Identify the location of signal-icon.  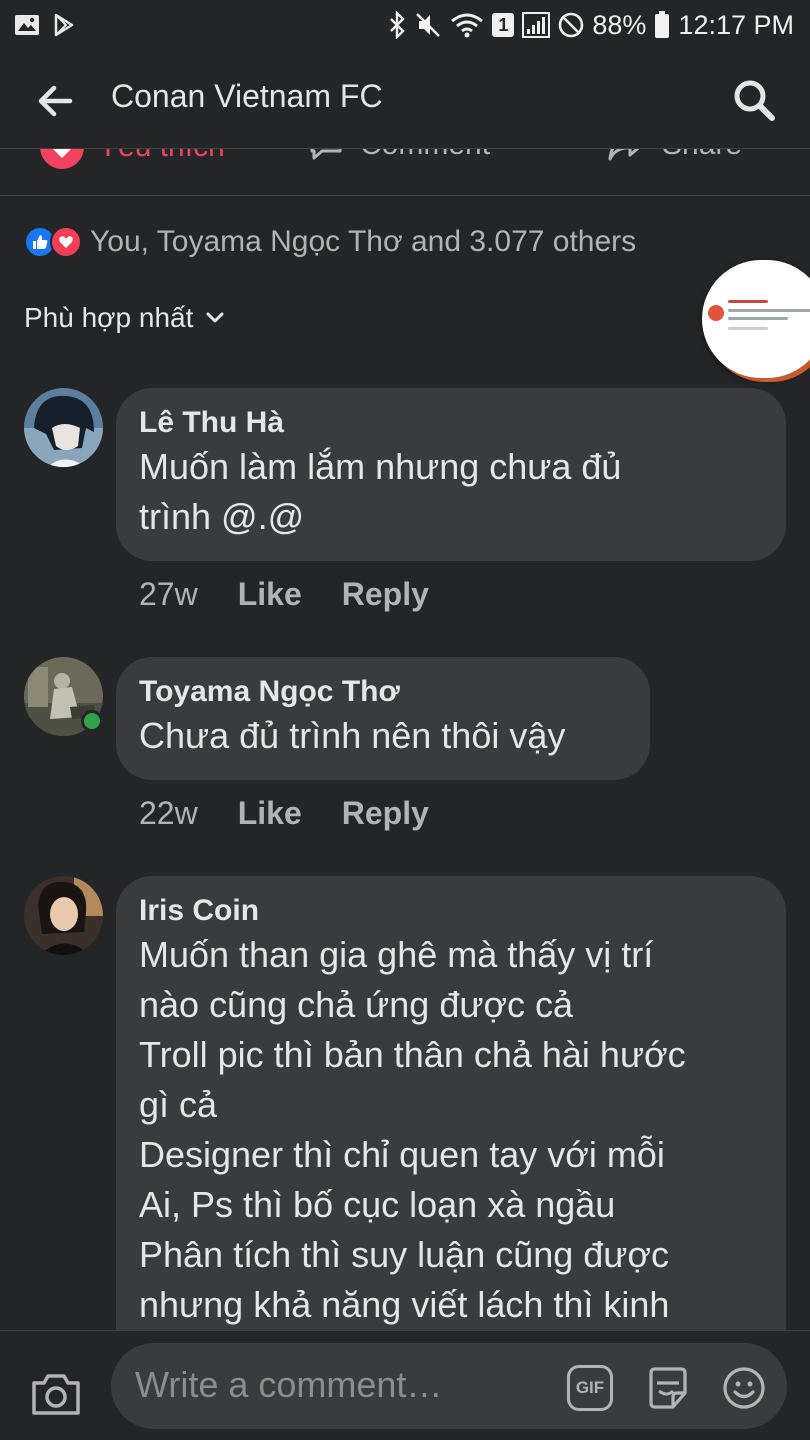
(536, 25).